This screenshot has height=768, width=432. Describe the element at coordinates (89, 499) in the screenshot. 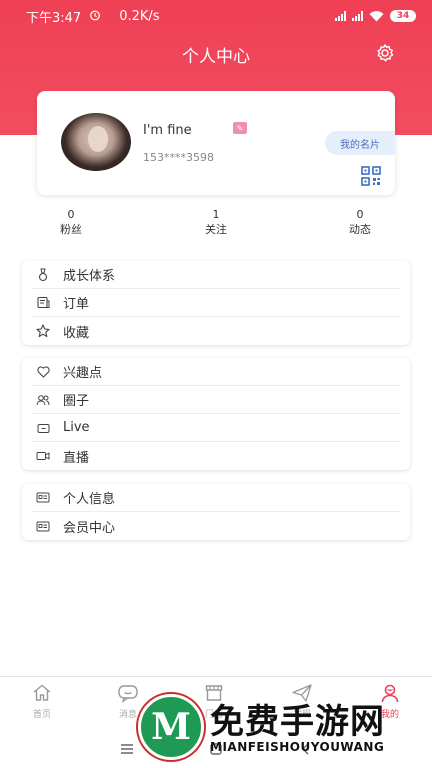

I see `menu-item-label: 个人信息` at that location.